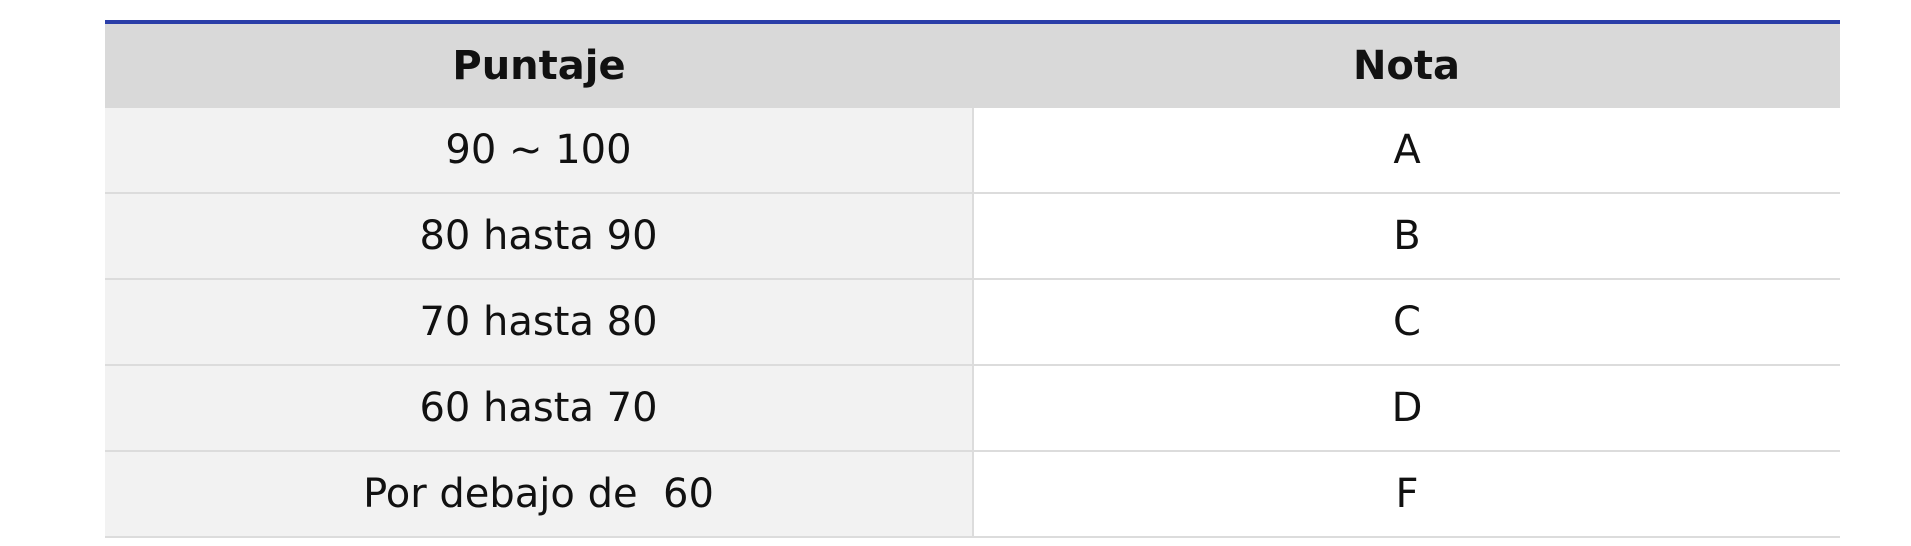 The height and width of the screenshot is (546, 1911). I want to click on grade-cell: A, so click(1406, 151).